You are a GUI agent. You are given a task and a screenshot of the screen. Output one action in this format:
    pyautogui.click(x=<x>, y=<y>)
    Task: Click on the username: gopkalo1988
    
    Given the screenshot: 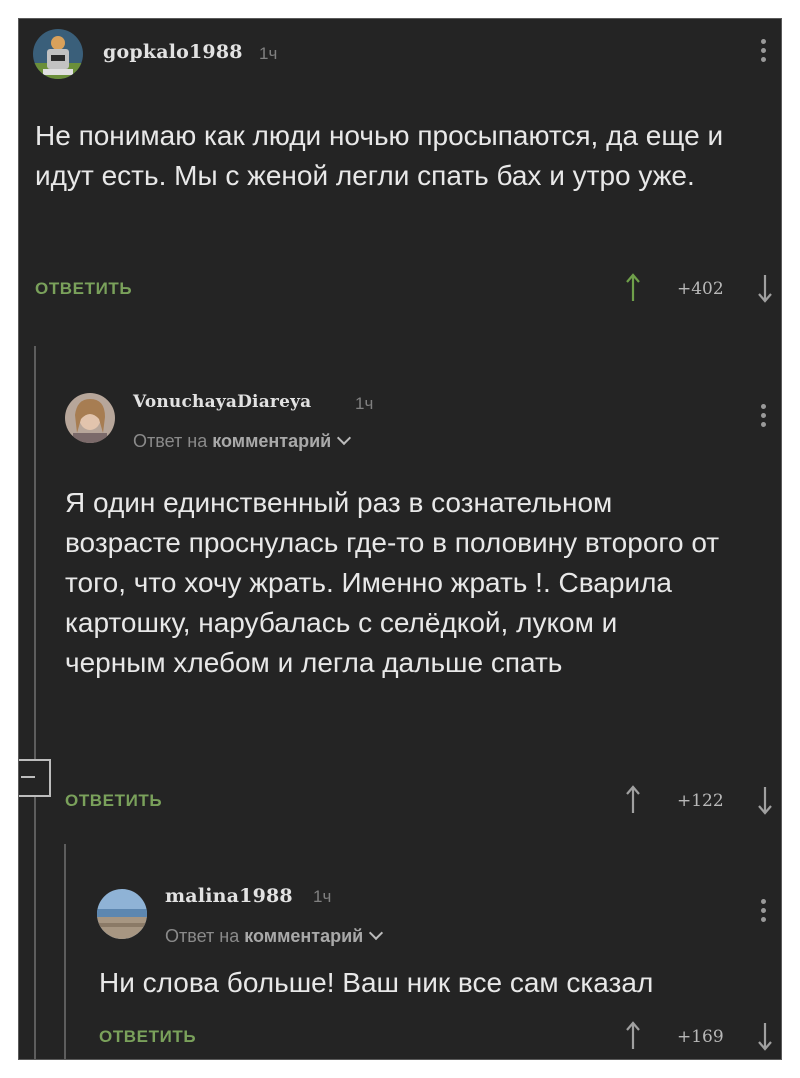 What is the action you would take?
    pyautogui.click(x=173, y=52)
    